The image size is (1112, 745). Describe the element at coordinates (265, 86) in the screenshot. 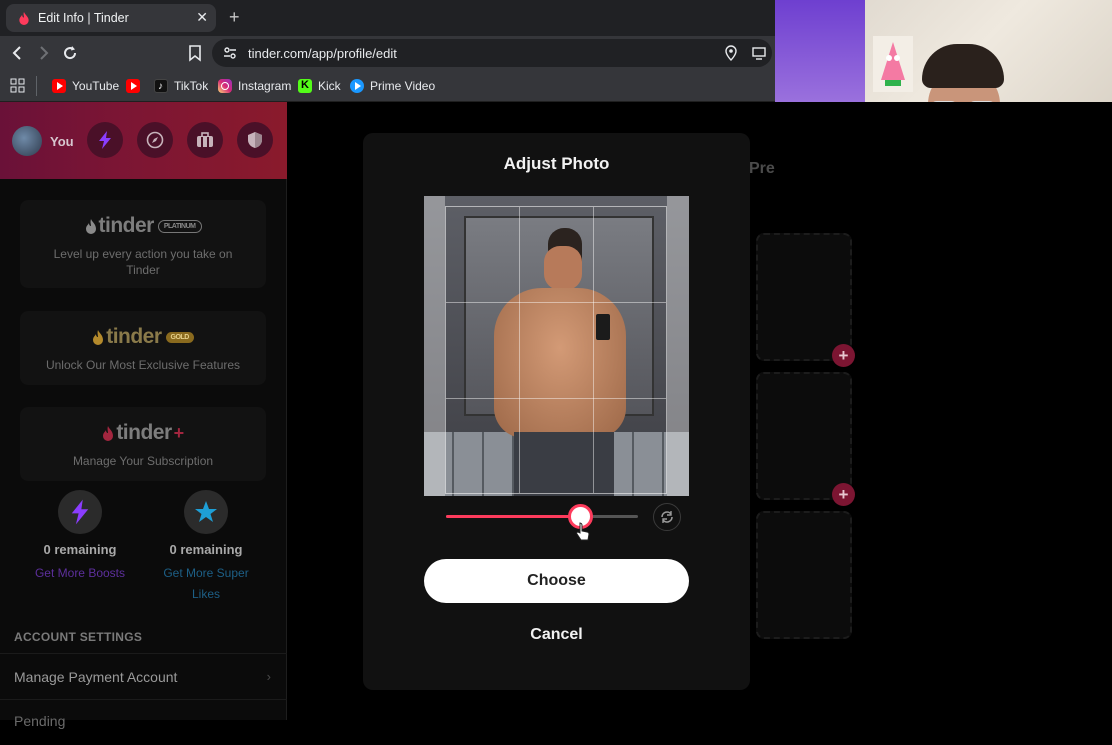

I see `bookmark-label: Instagram` at that location.